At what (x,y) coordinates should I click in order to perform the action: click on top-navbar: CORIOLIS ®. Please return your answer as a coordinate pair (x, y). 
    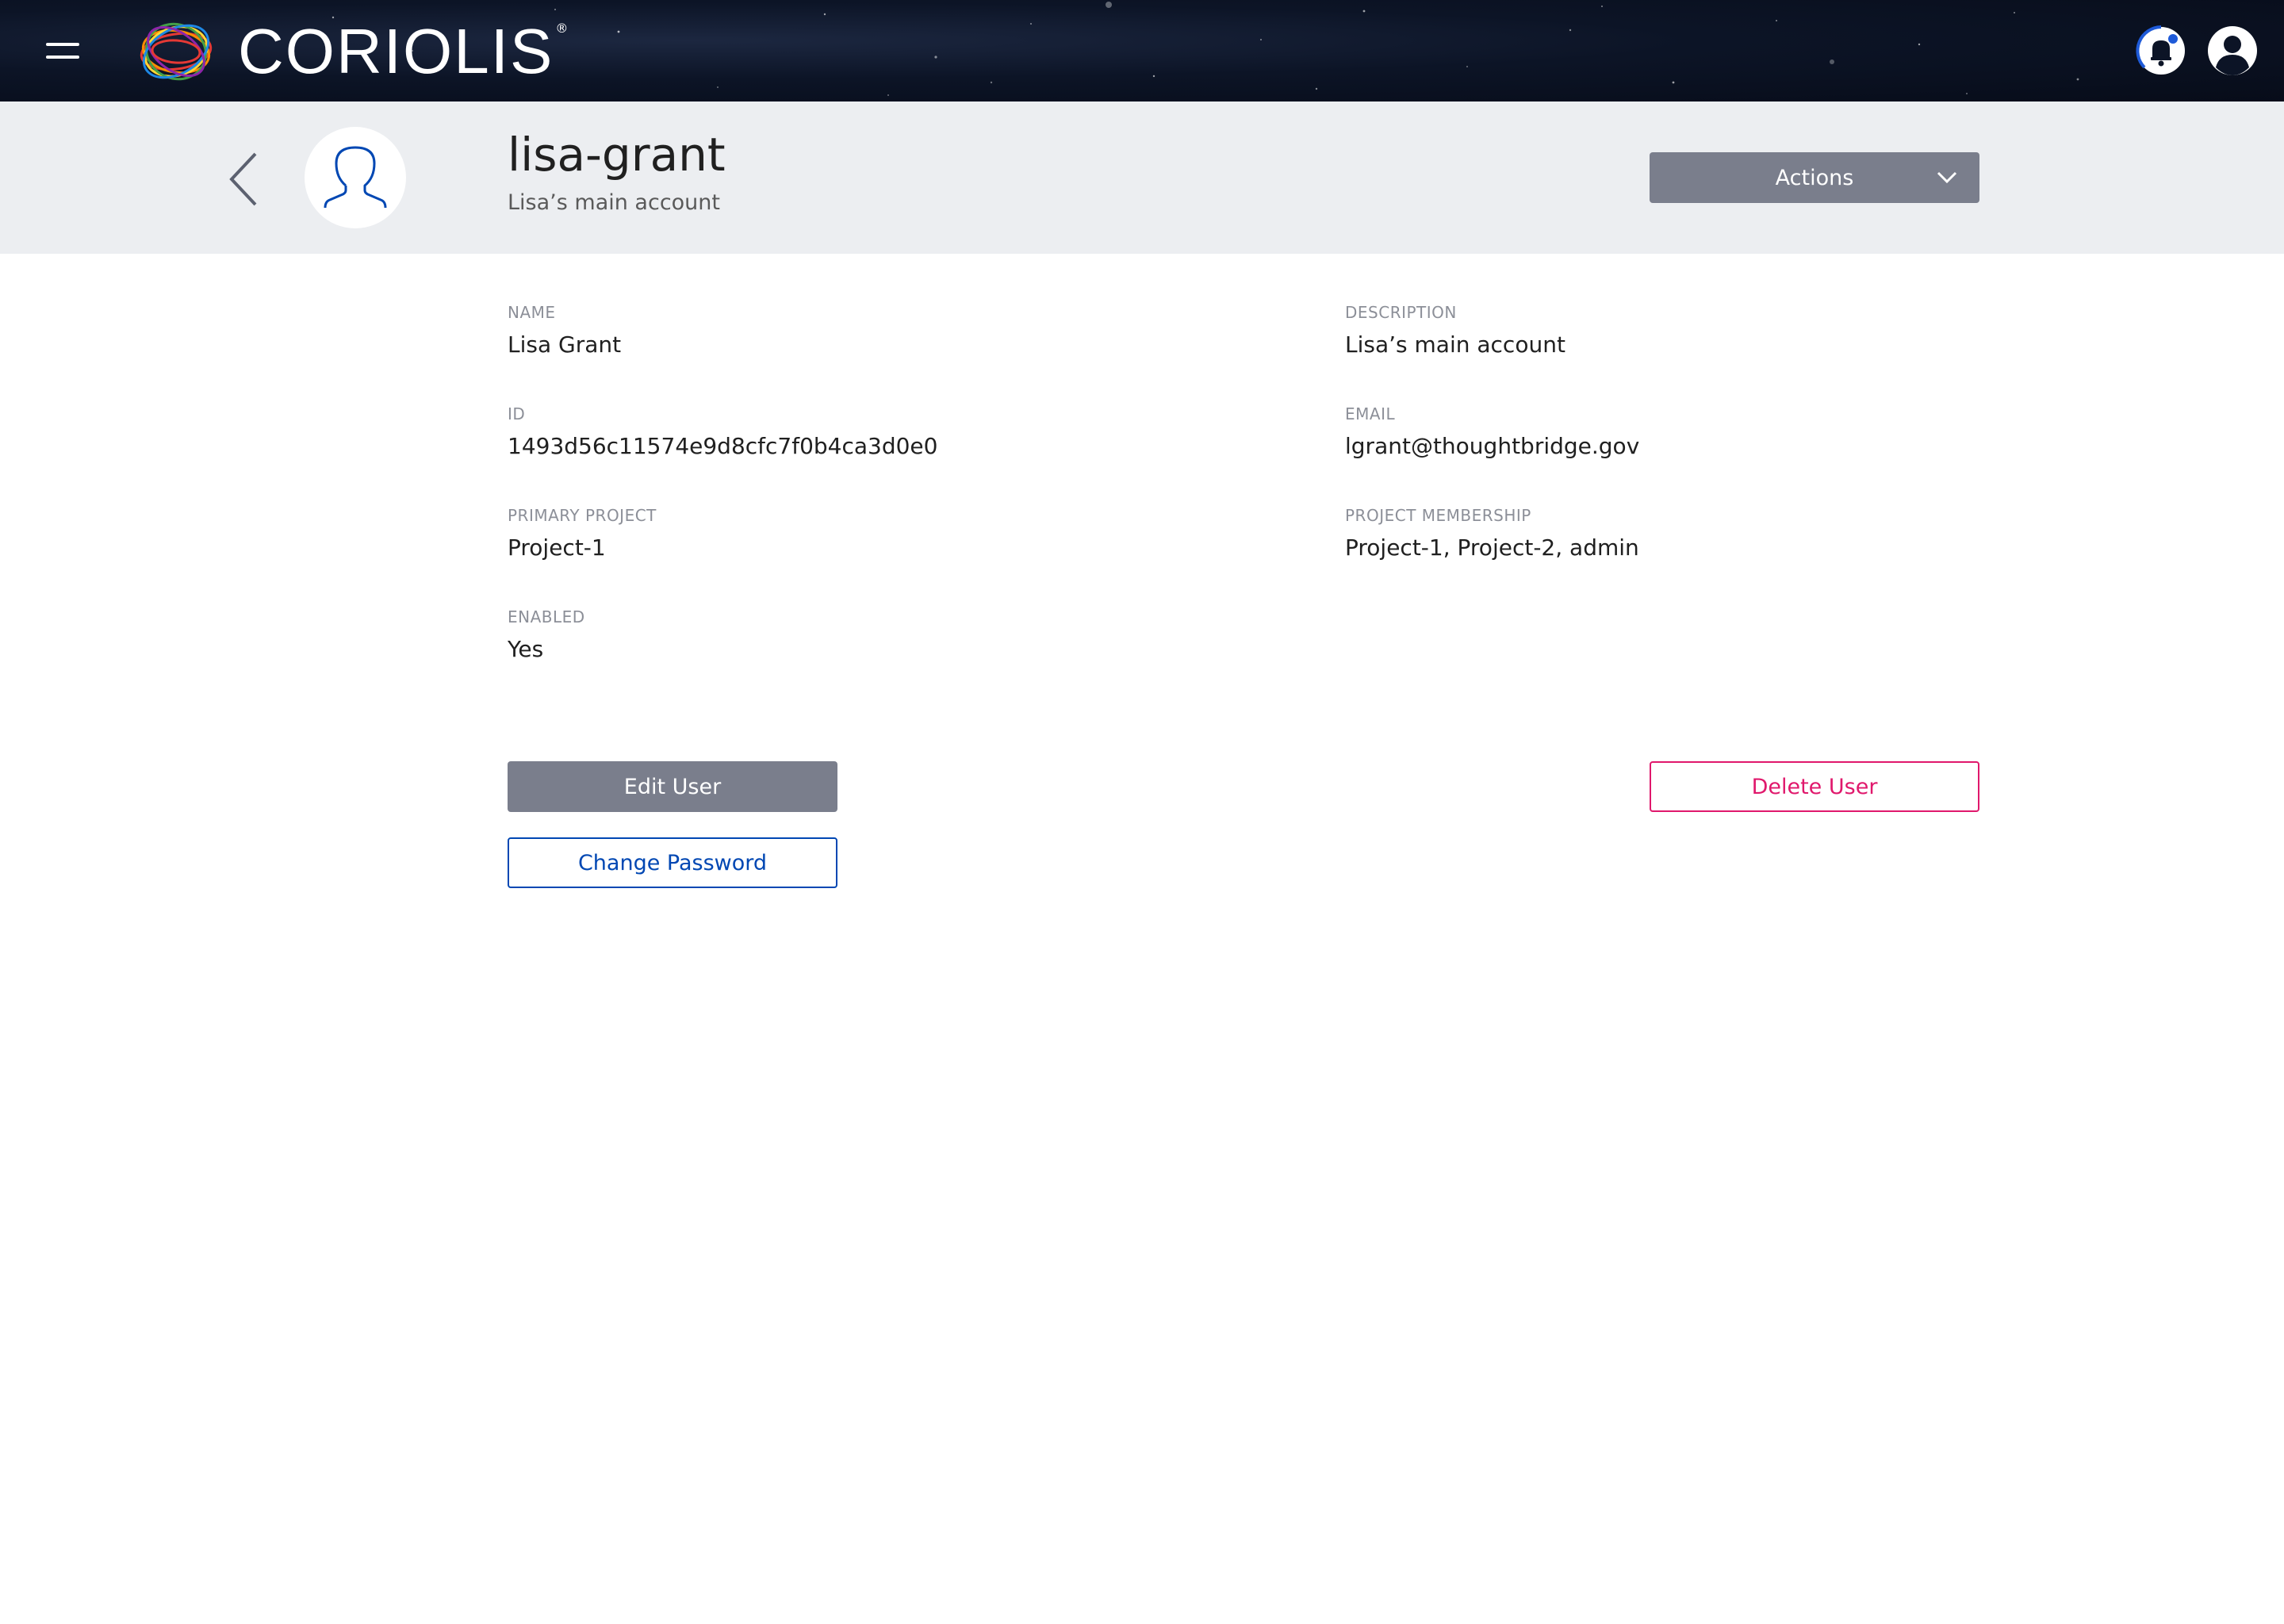
    Looking at the image, I should click on (1142, 51).